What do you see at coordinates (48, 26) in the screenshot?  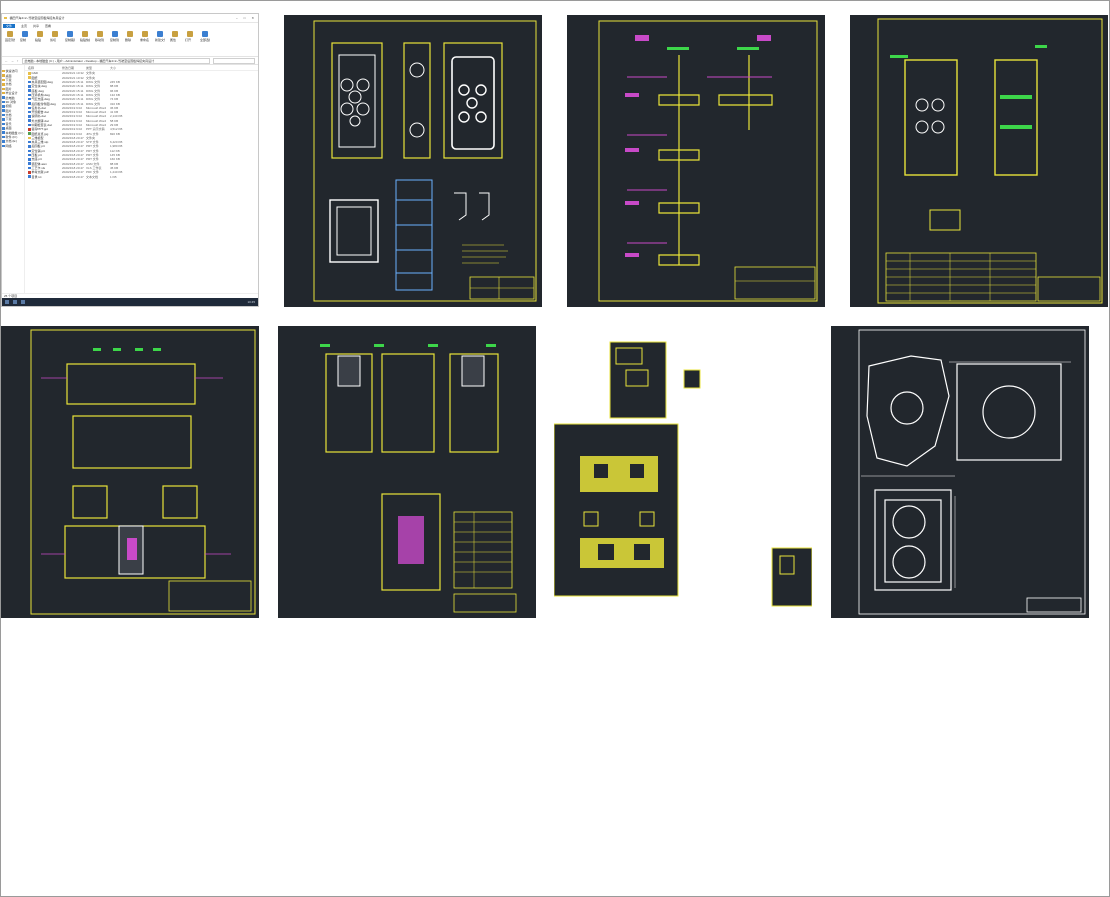 I see `menu-view: 查看` at bounding box center [48, 26].